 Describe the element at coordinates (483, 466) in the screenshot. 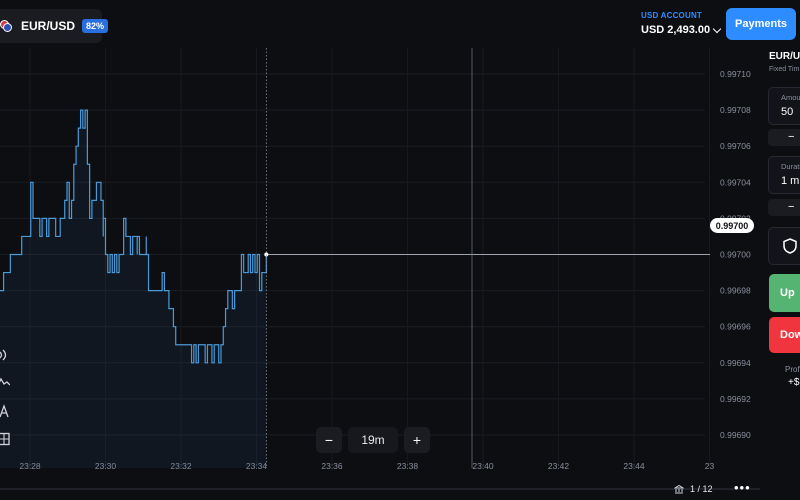

I see `x-tick-label: 23:40` at that location.